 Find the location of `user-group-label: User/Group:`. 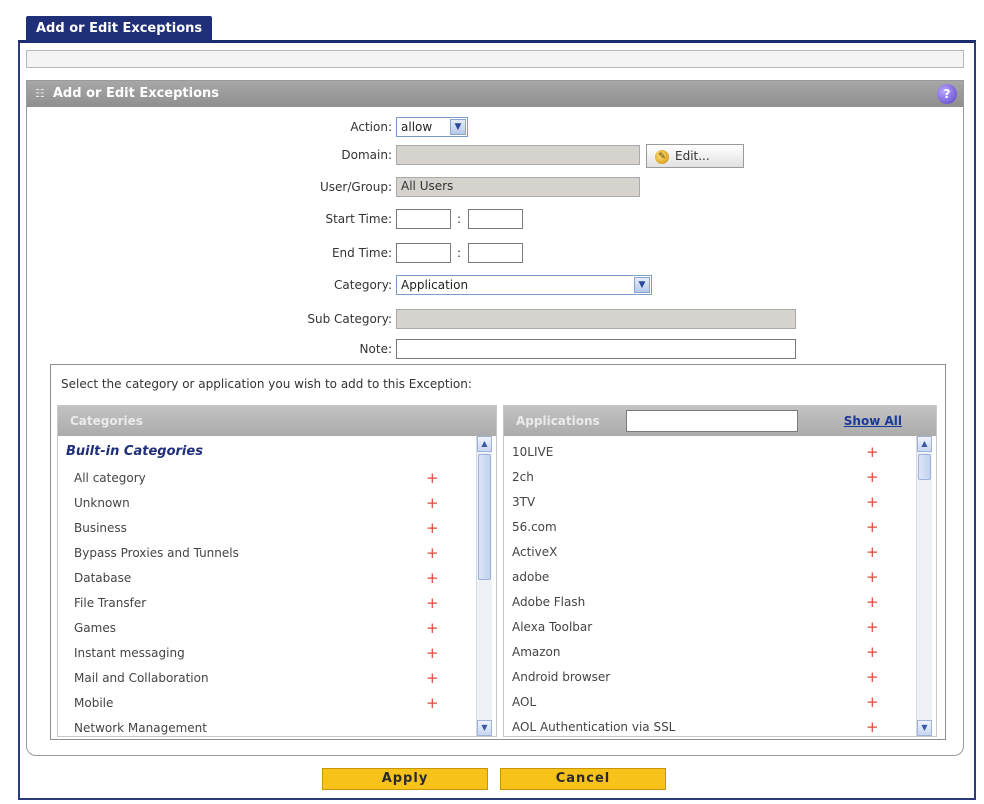

user-group-label: User/Group: is located at coordinates (356, 187).